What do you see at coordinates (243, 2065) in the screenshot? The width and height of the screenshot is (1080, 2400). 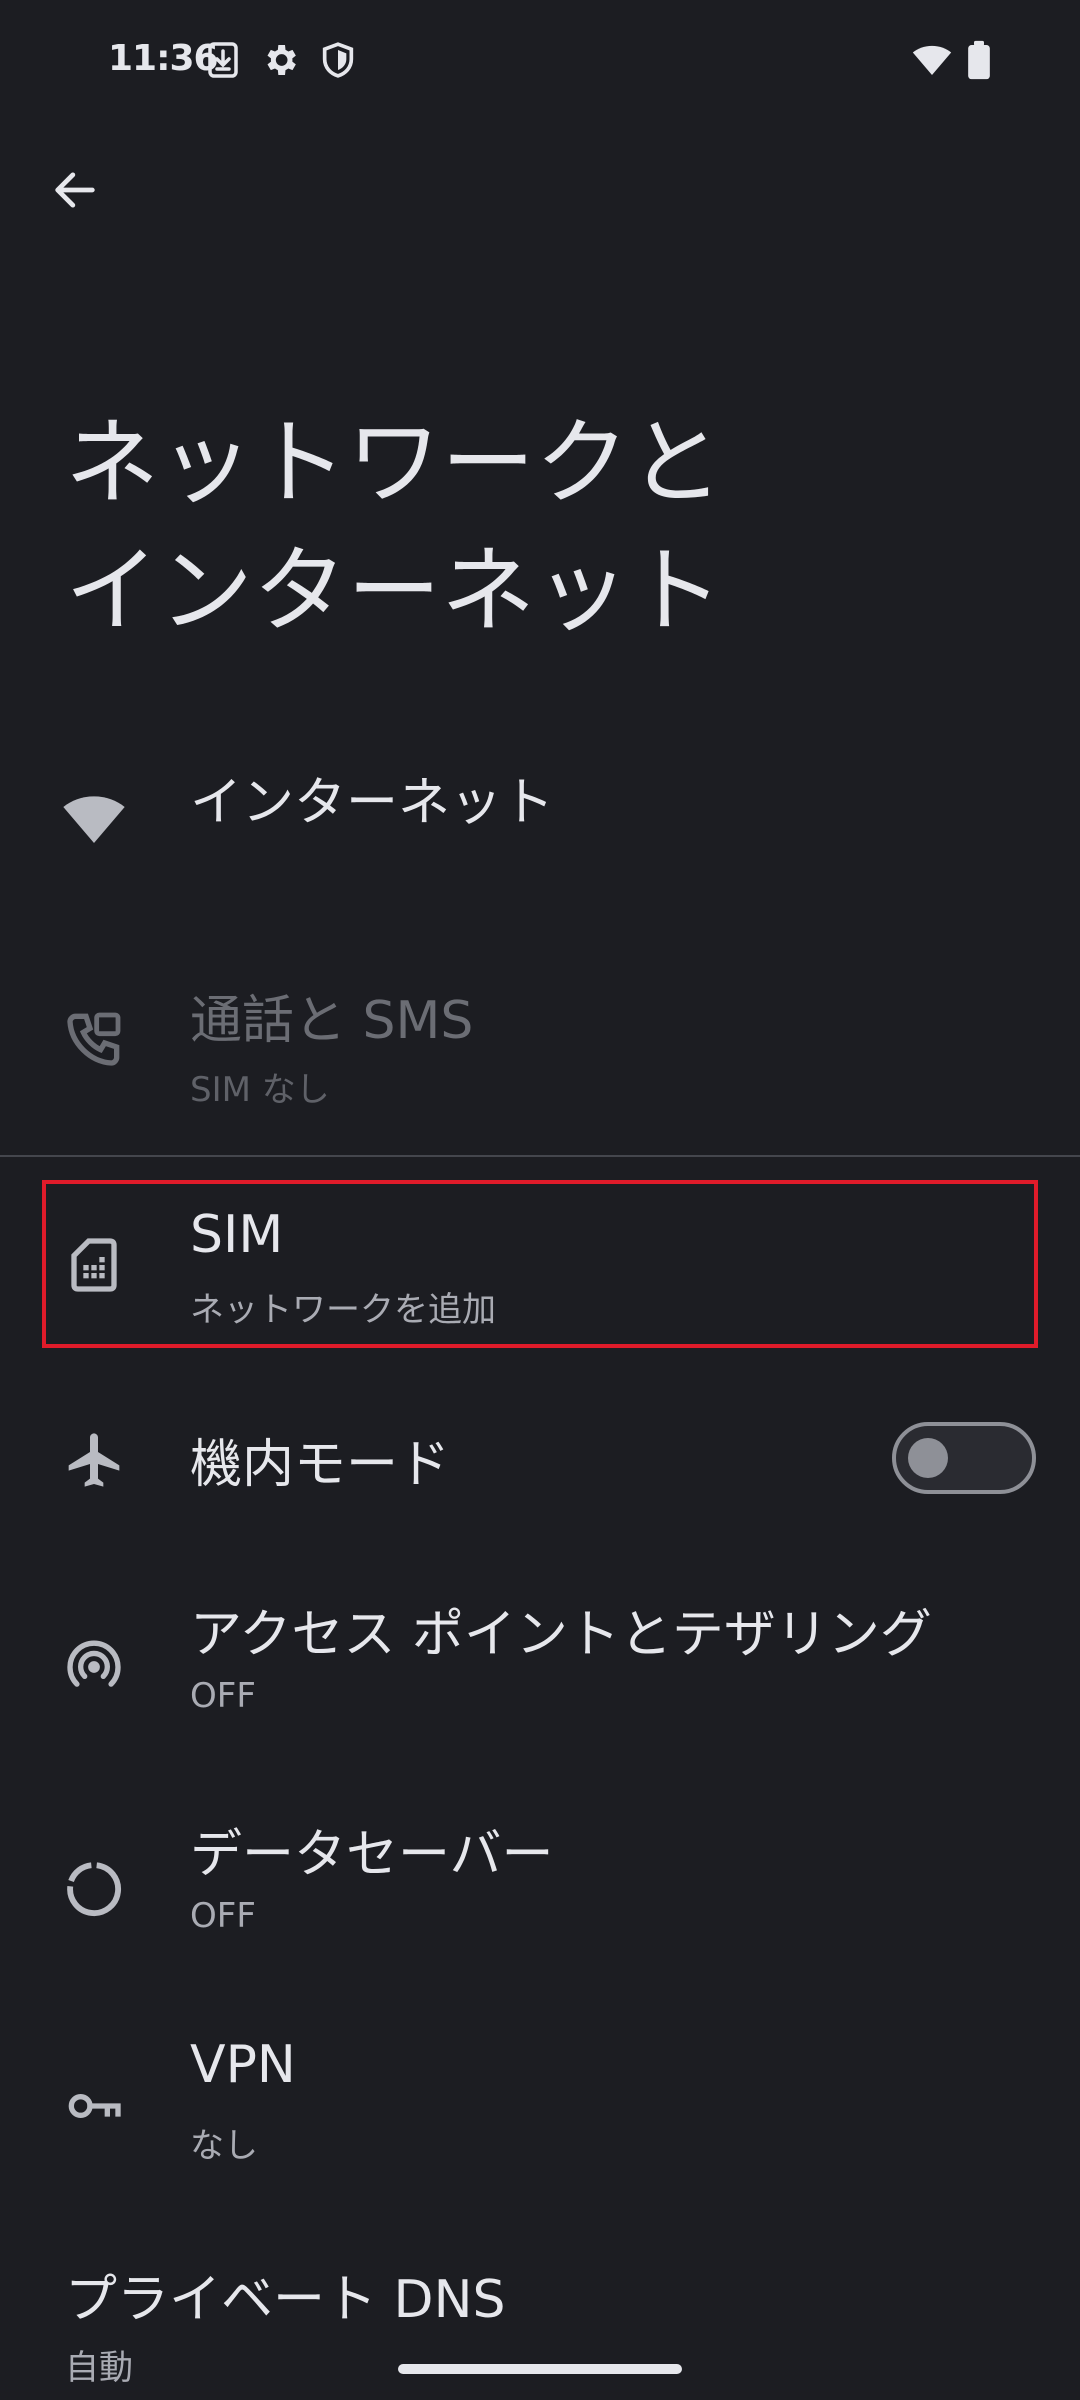 I see `settings-item-title: VPN` at bounding box center [243, 2065].